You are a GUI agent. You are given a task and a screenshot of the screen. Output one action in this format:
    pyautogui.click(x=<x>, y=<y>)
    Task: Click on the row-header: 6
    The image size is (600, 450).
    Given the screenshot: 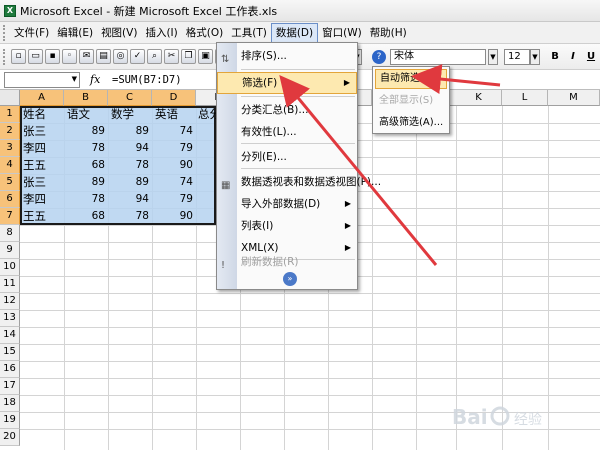 What is the action you would take?
    pyautogui.click(x=10, y=199)
    